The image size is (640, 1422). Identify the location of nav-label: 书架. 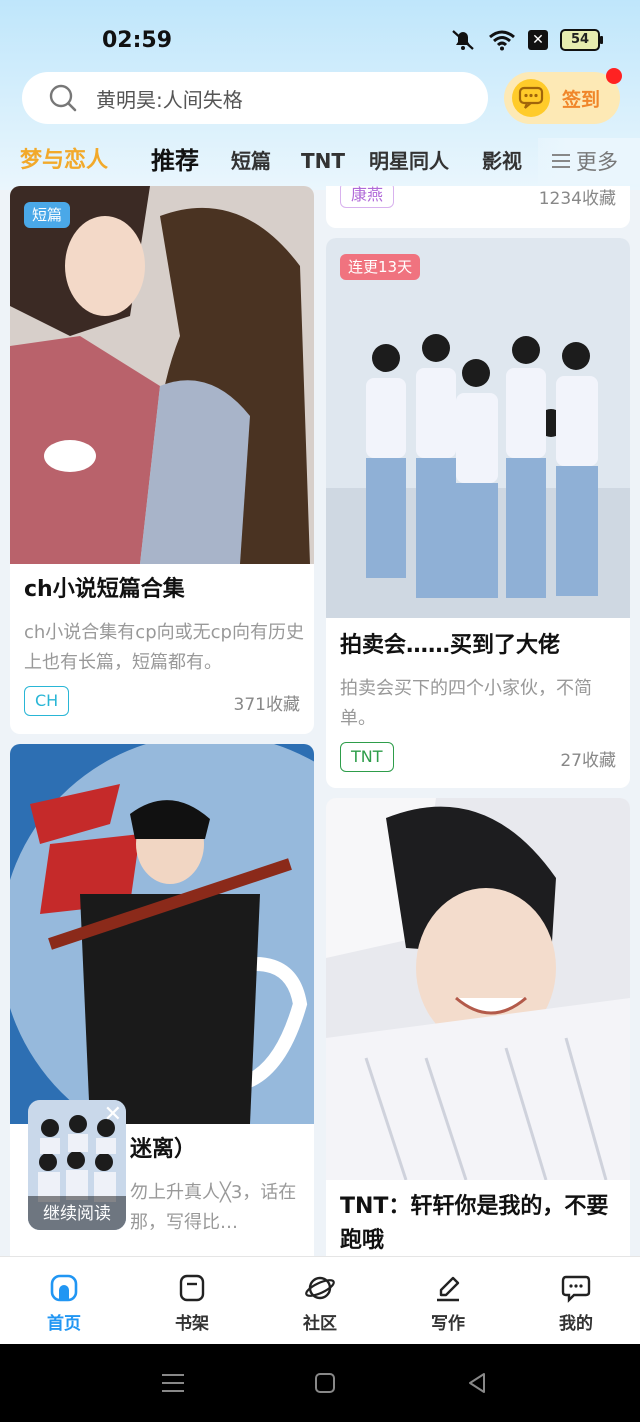
(192, 1324).